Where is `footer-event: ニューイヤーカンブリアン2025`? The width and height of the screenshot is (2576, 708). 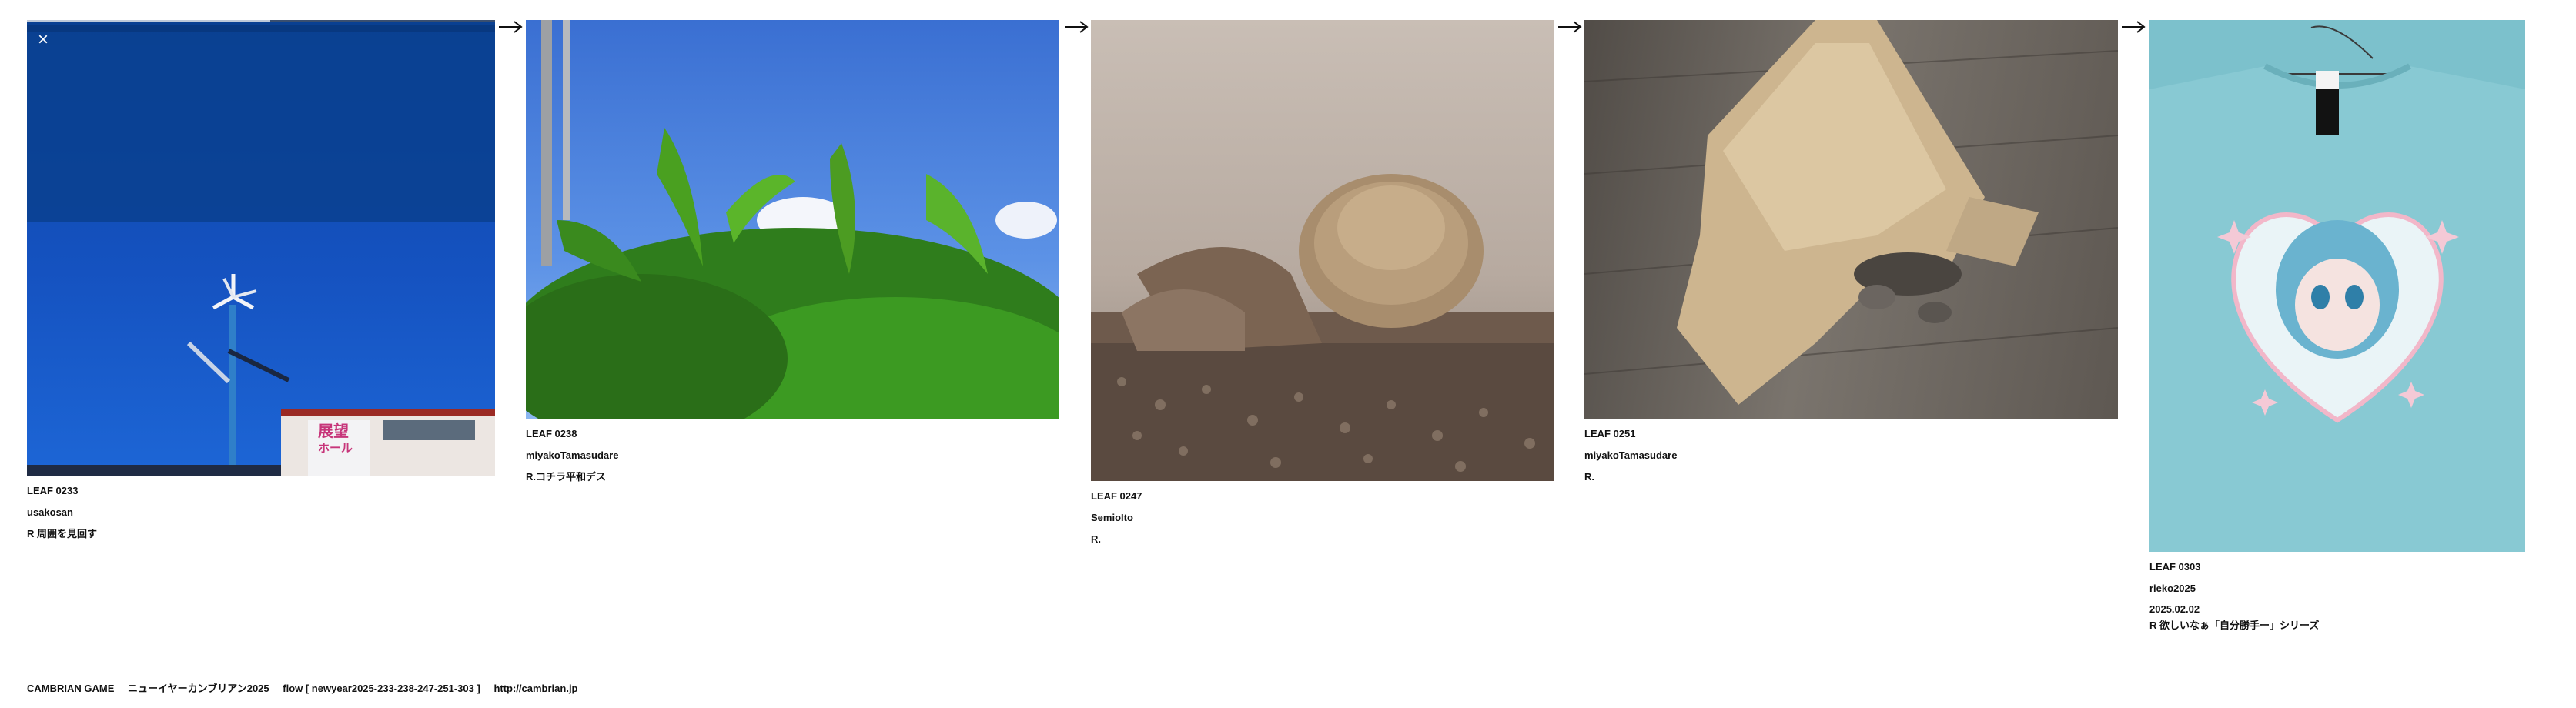
footer-event: ニューイヤーカンブリアン2025 is located at coordinates (199, 688).